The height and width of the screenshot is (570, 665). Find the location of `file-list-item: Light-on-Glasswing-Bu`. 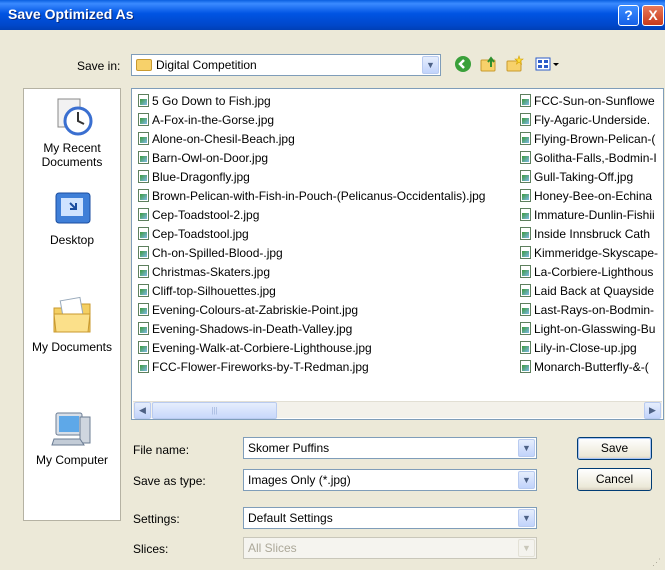

file-list-item: Light-on-Glasswing-Bu is located at coordinates (589, 329).